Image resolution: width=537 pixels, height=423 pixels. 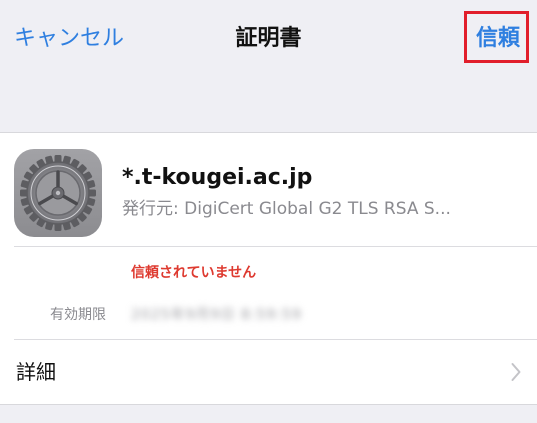 What do you see at coordinates (216, 315) in the screenshot?
I see `expiry-value: 2025年9月9日 8:59:59` at bounding box center [216, 315].